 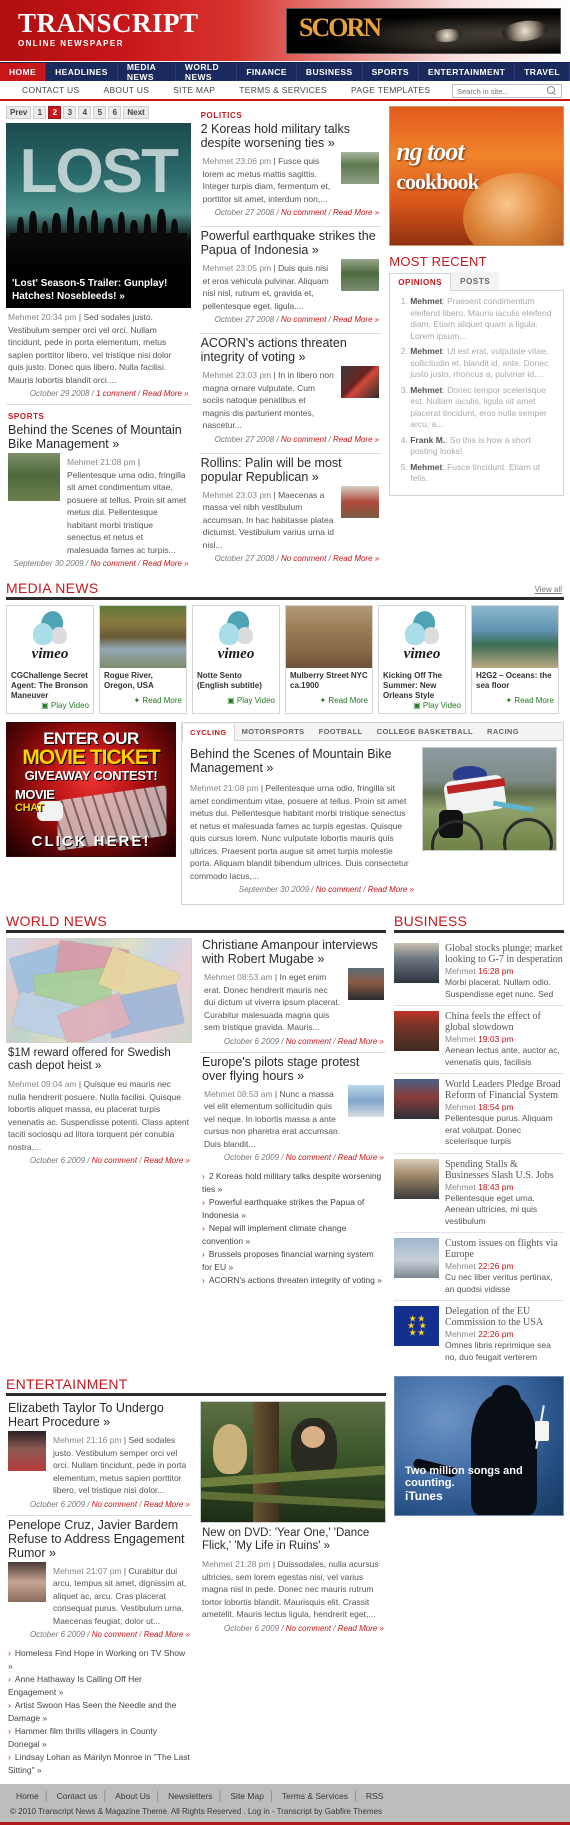 I want to click on sports-feature-comment-link: No comment, so click(x=112, y=563).